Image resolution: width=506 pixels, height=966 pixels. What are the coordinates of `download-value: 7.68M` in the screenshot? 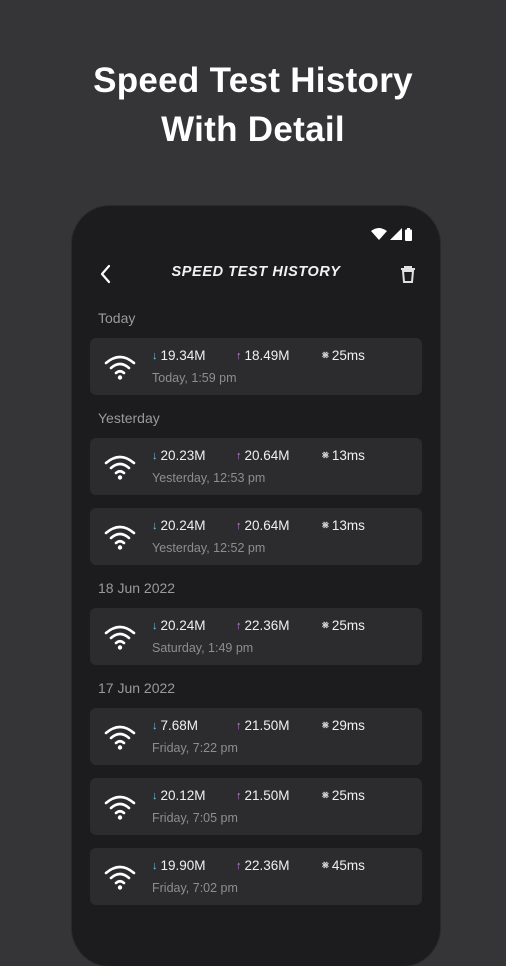 It's located at (179, 725).